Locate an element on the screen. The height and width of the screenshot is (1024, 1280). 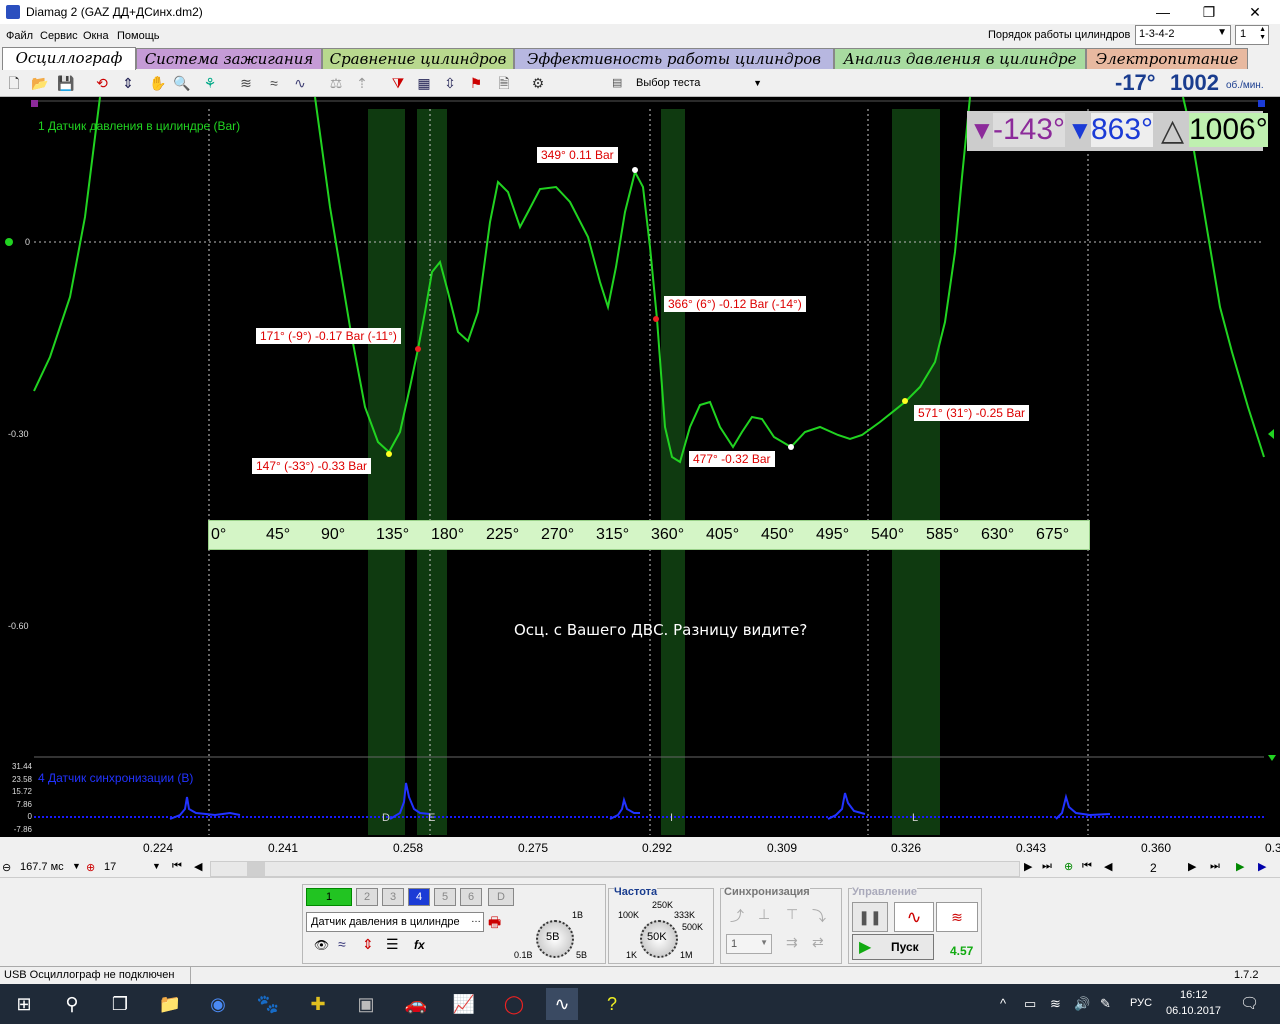
play-icon: ▶ is located at coordinates (1240, 866).